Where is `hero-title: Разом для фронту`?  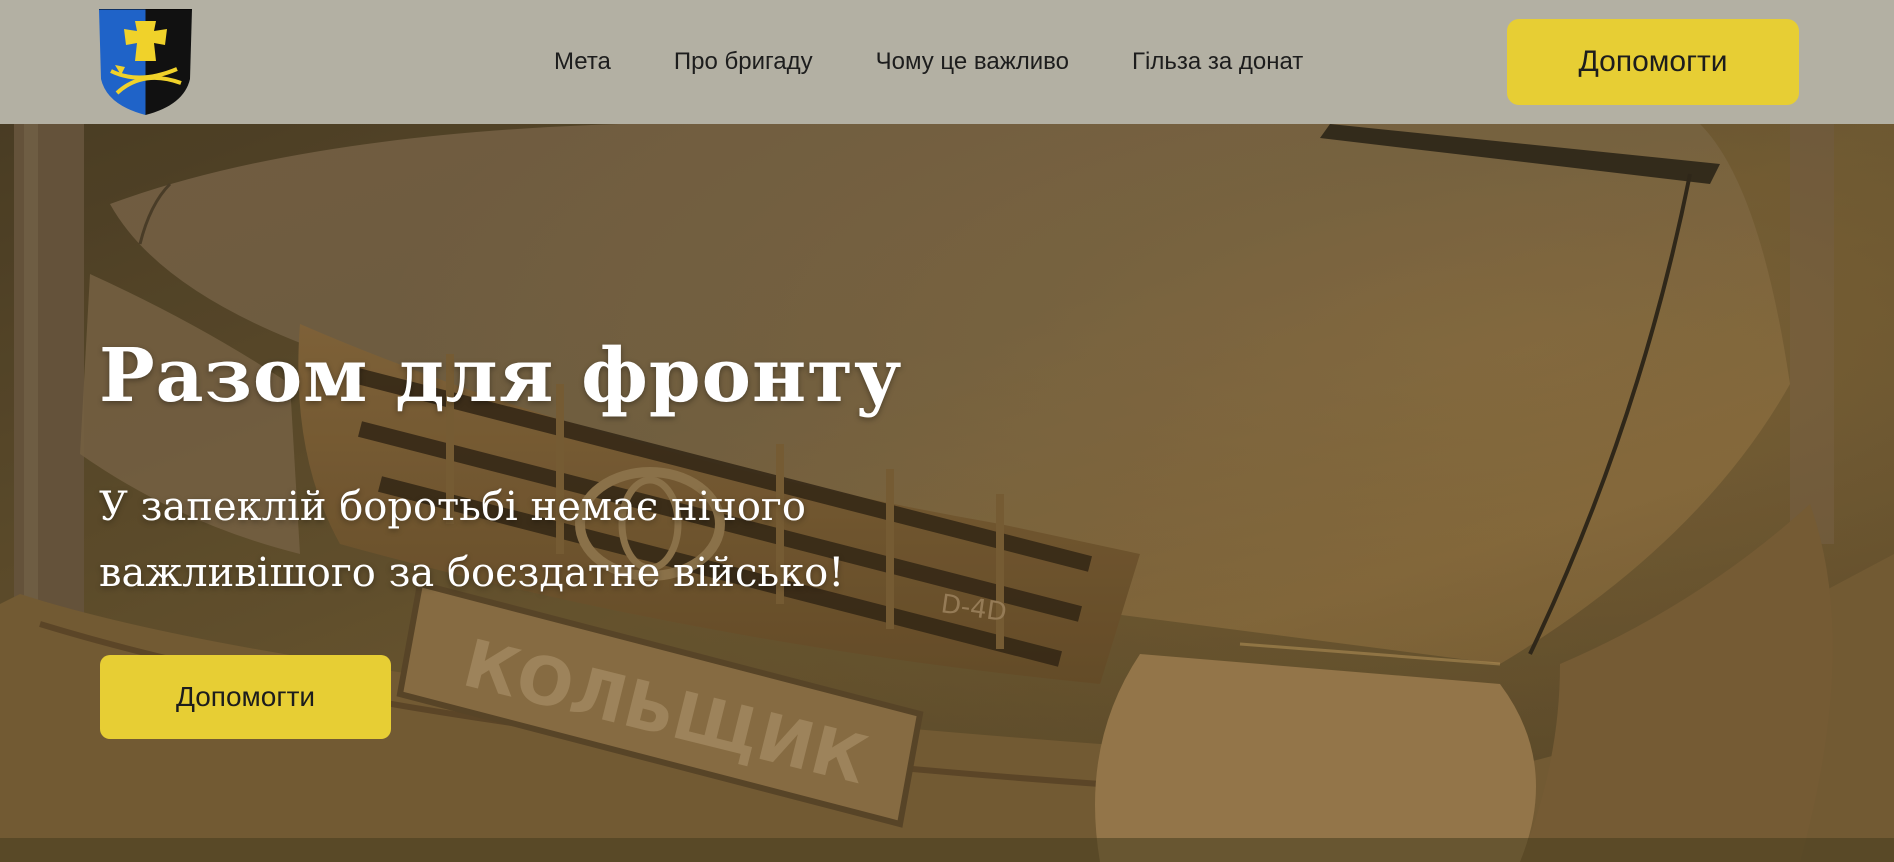
hero-title: Разом для фронту is located at coordinates (501, 376).